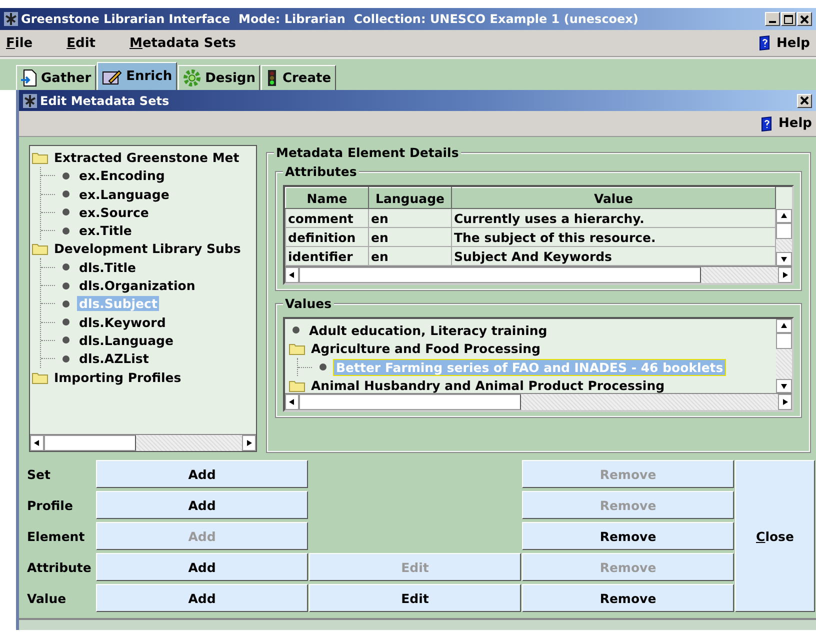 This screenshot has width=816, height=636. I want to click on group-title: Values, so click(308, 304).